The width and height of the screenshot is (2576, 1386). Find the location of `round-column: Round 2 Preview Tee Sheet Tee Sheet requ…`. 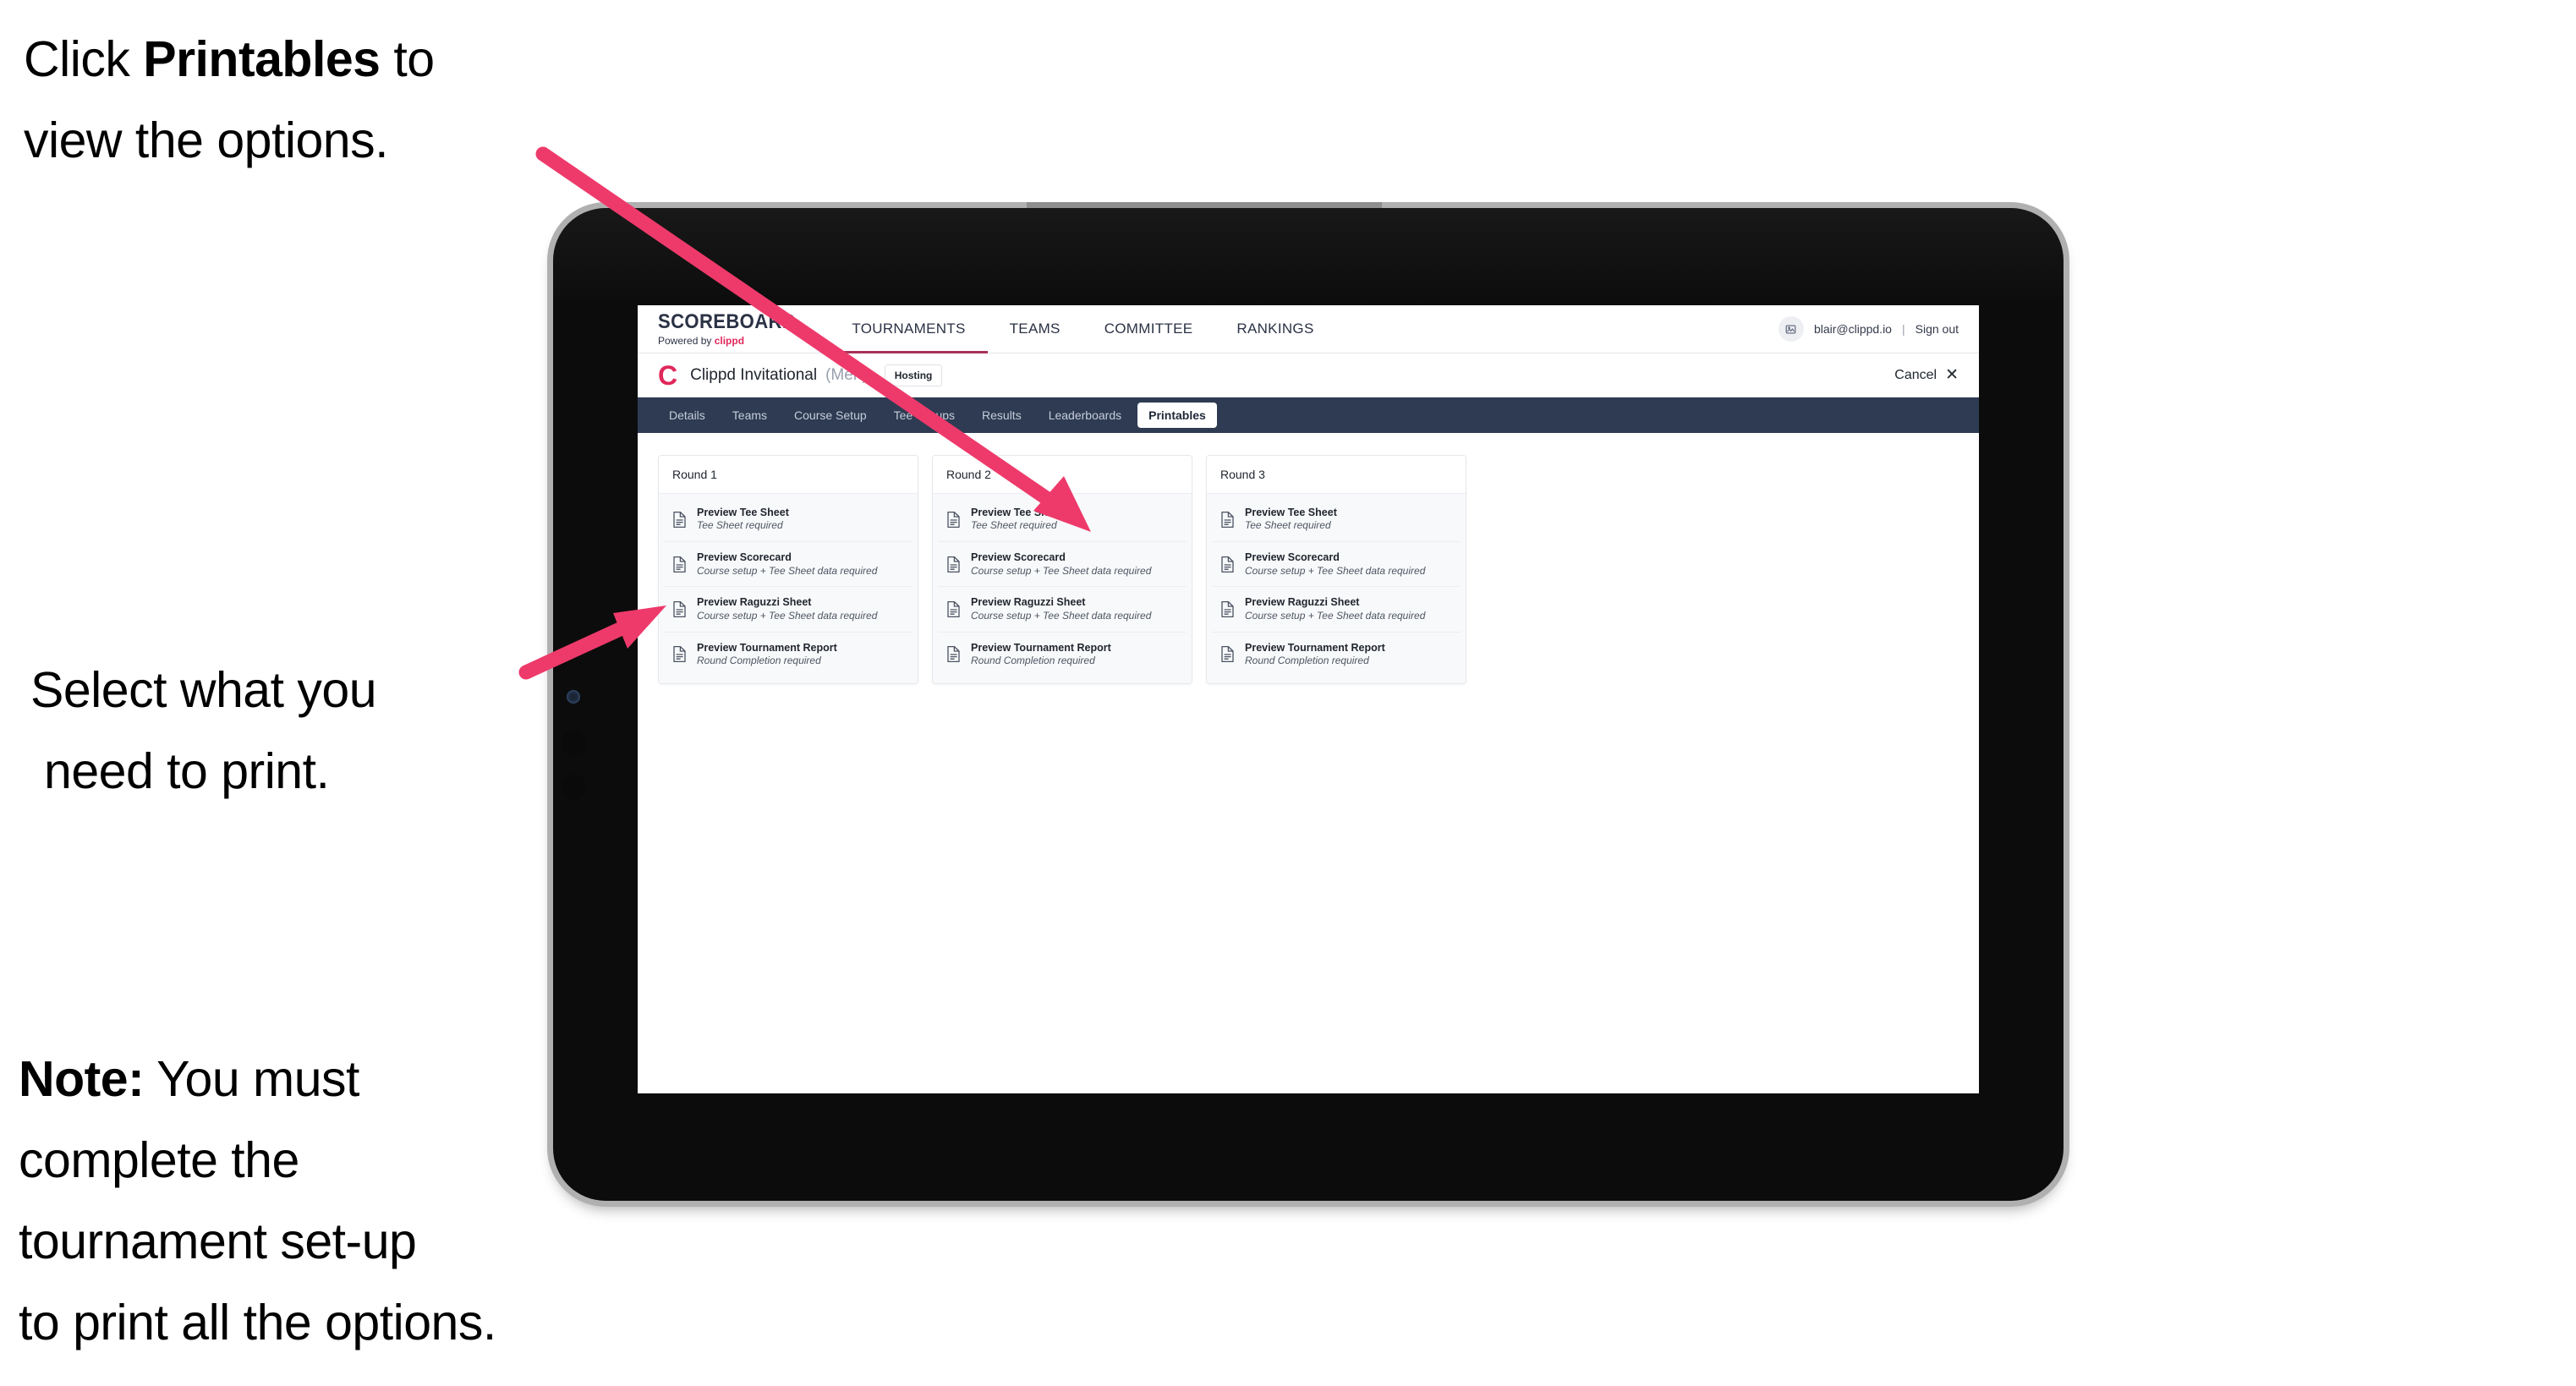

round-column: Round 2 Preview Tee Sheet Tee Sheet requ… is located at coordinates (1062, 570).